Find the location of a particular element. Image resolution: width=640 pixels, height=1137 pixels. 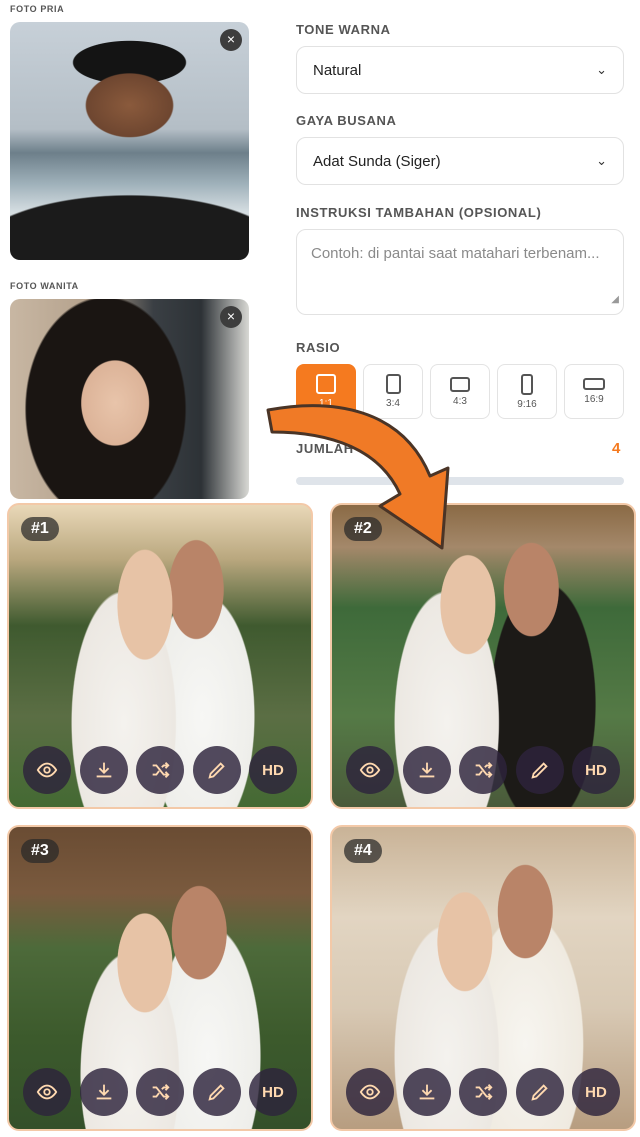

ratio-label: 3:4 is located at coordinates (393, 403).